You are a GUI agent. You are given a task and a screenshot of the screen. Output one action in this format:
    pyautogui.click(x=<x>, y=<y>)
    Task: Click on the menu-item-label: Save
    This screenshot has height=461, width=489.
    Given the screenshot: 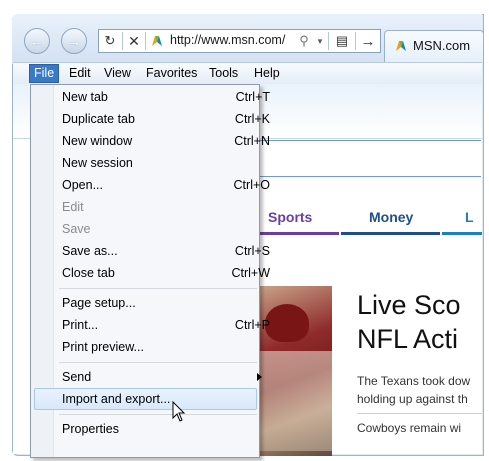 What is the action you would take?
    pyautogui.click(x=76, y=229)
    